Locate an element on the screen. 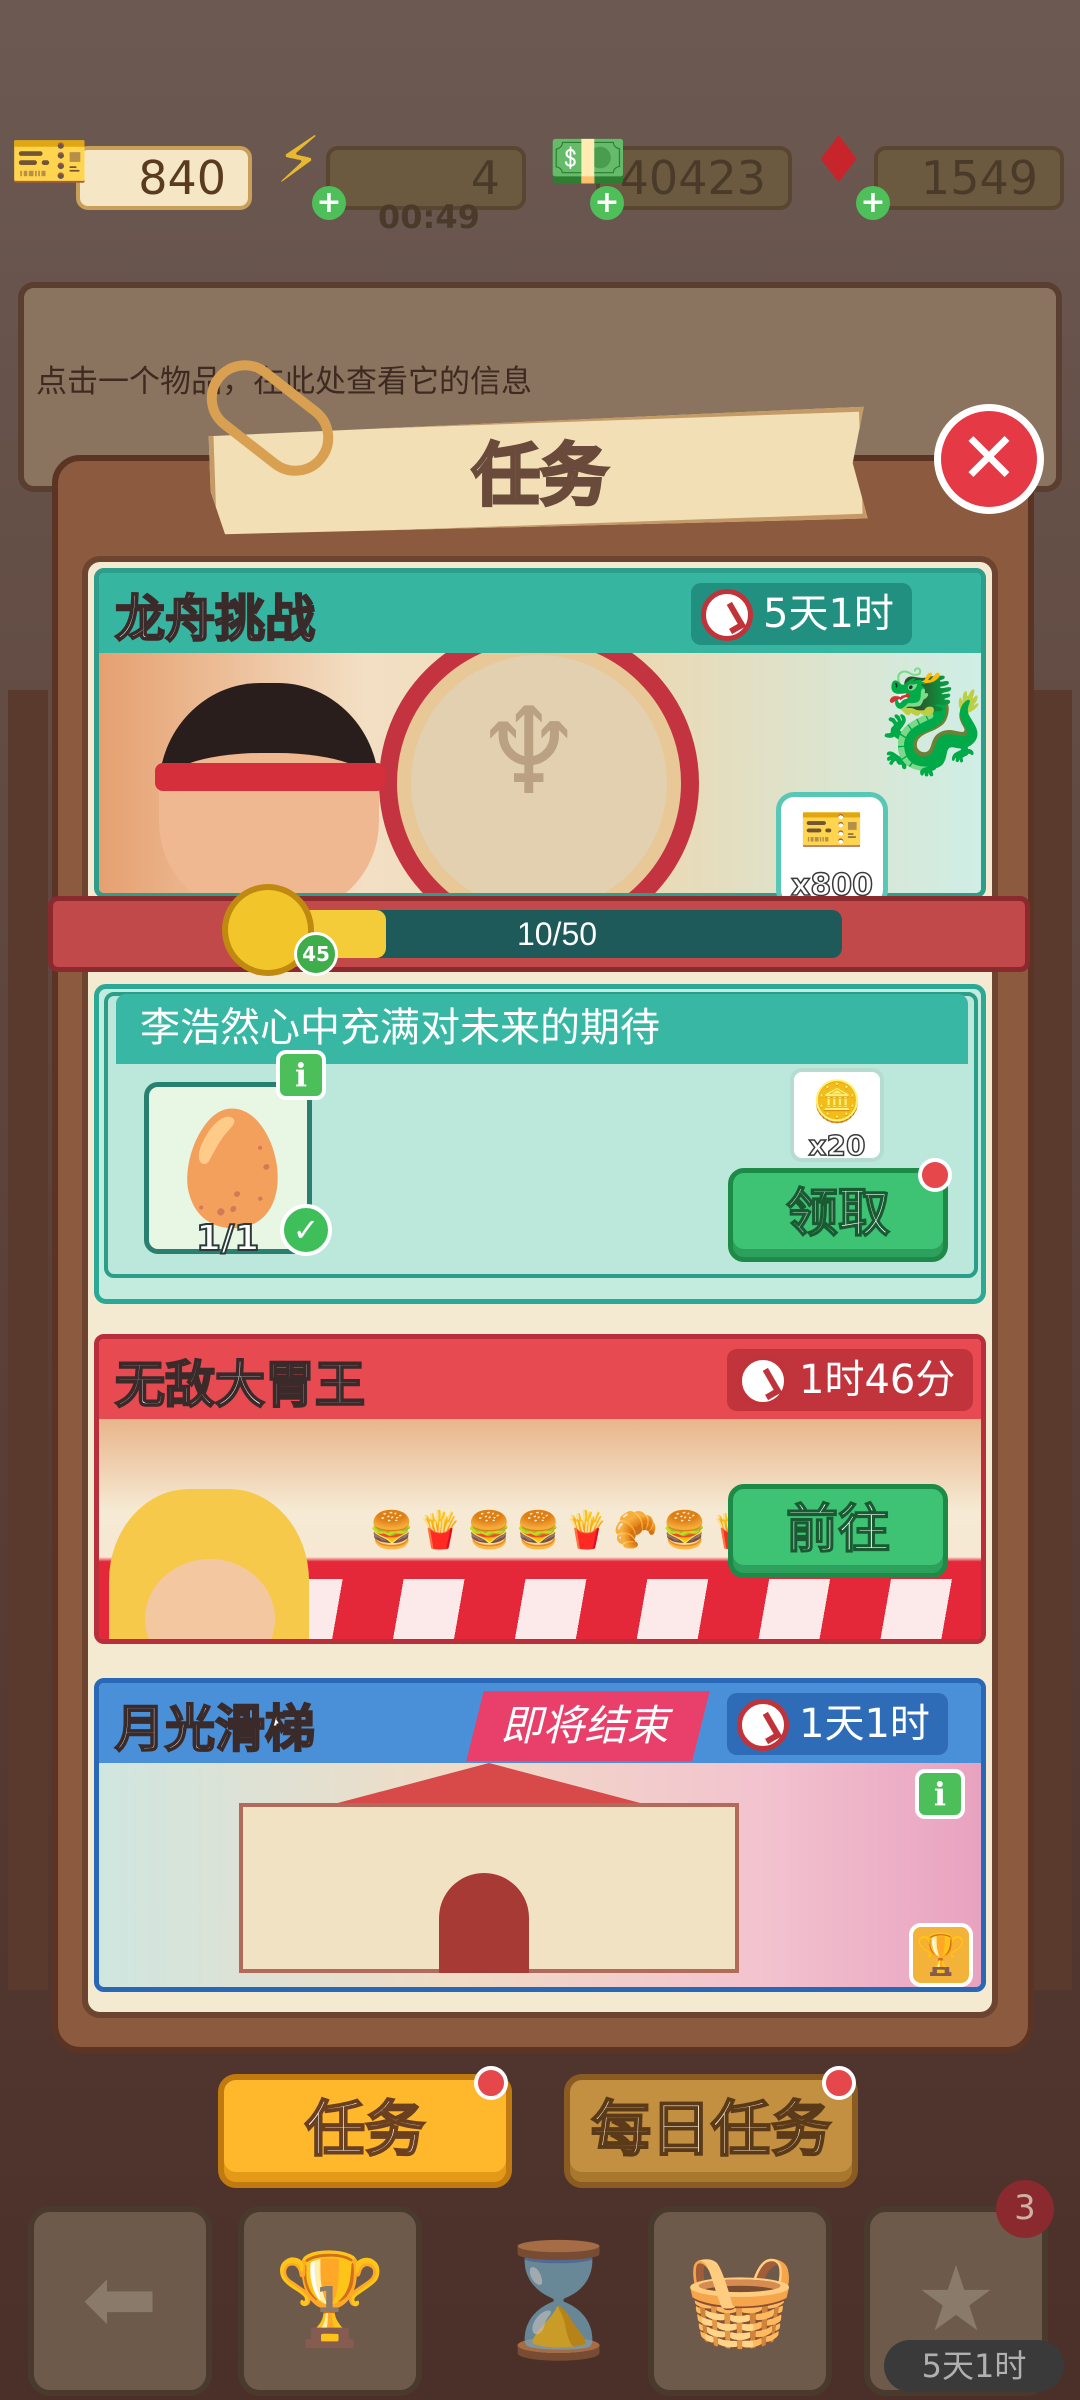 This screenshot has height=2400, width=1080. subtask-title: 李浩然心中充满对未来的期待 is located at coordinates (400, 1028).